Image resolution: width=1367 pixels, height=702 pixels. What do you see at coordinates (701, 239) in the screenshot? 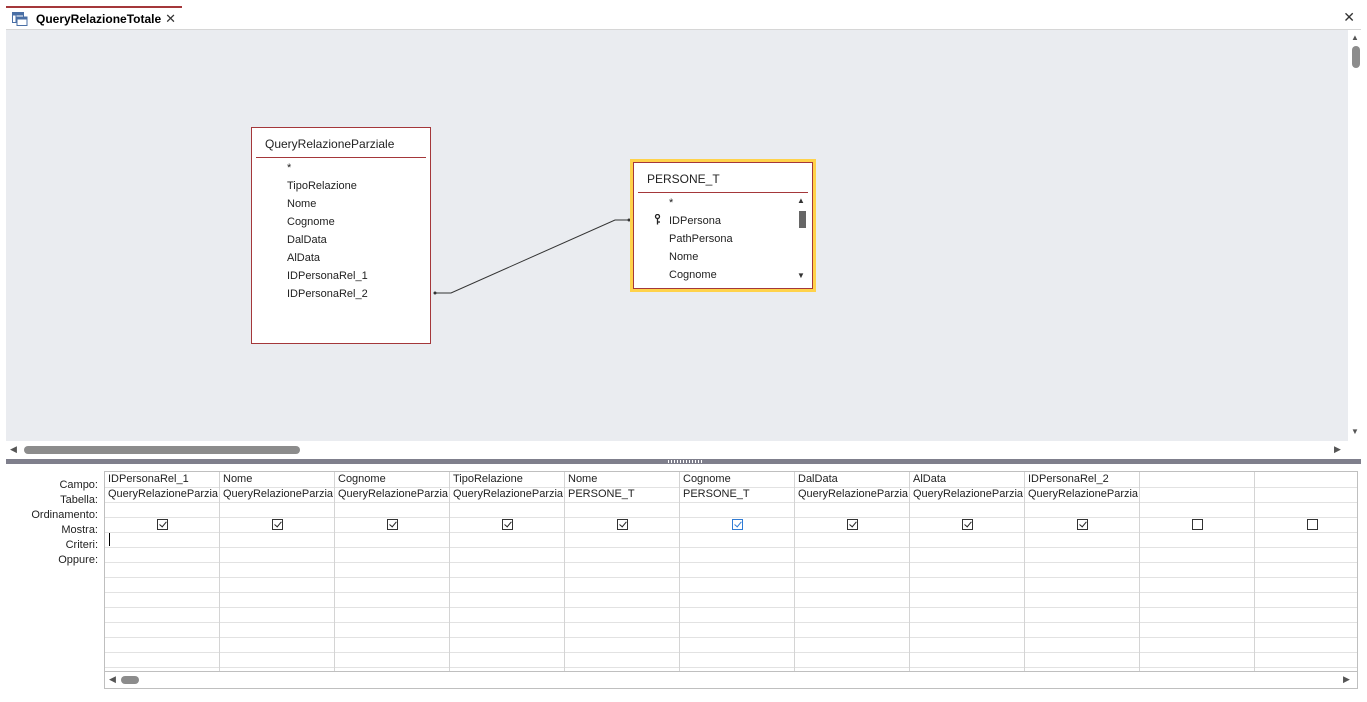
I see `field-list-item: PathPersona` at bounding box center [701, 239].